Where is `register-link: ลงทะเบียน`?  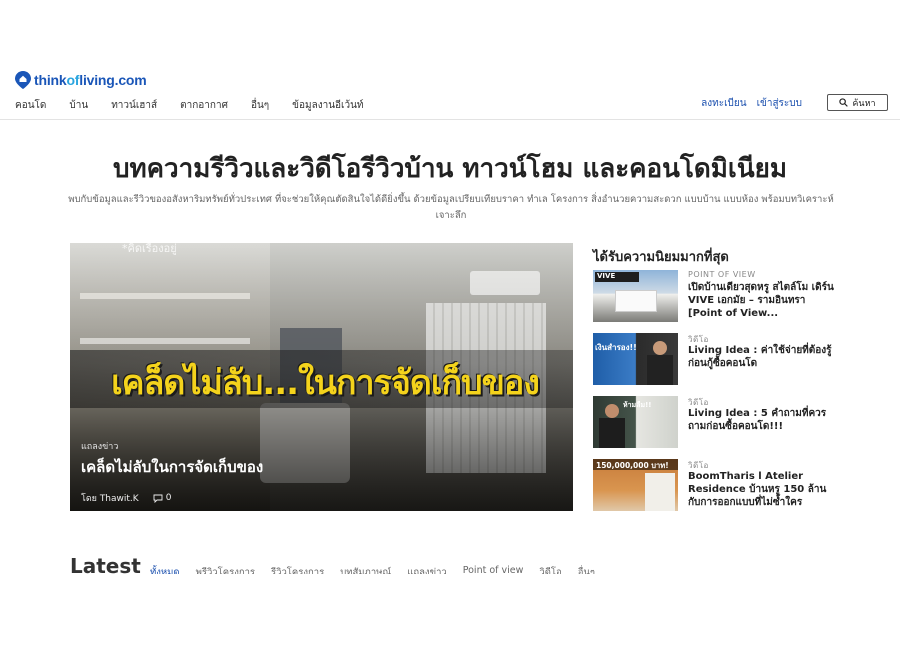 register-link: ลงทะเบียน is located at coordinates (723, 103).